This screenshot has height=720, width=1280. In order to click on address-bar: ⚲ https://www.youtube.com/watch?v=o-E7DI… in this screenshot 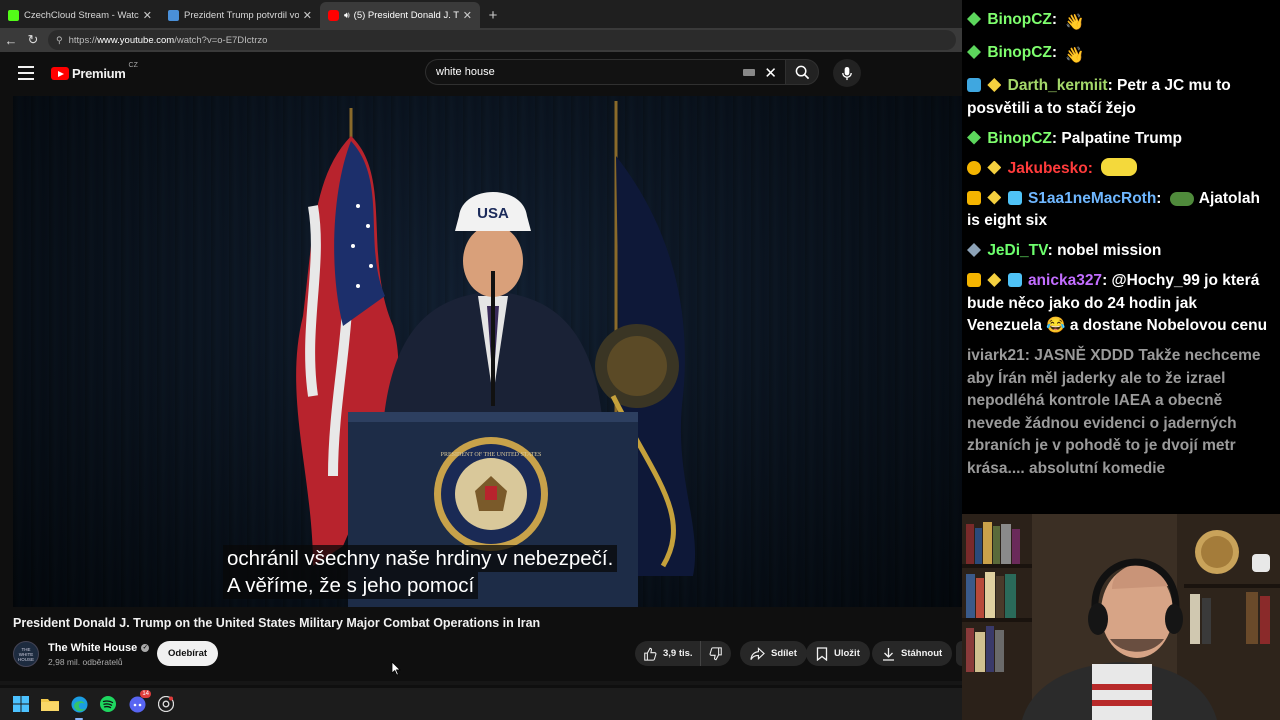, I will do `click(502, 40)`.